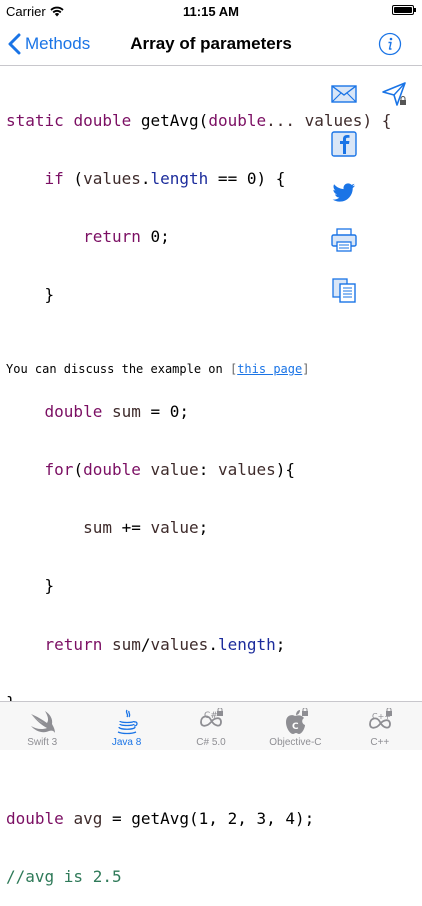  What do you see at coordinates (126, 742) in the screenshot?
I see `tab-label: Java 8` at bounding box center [126, 742].